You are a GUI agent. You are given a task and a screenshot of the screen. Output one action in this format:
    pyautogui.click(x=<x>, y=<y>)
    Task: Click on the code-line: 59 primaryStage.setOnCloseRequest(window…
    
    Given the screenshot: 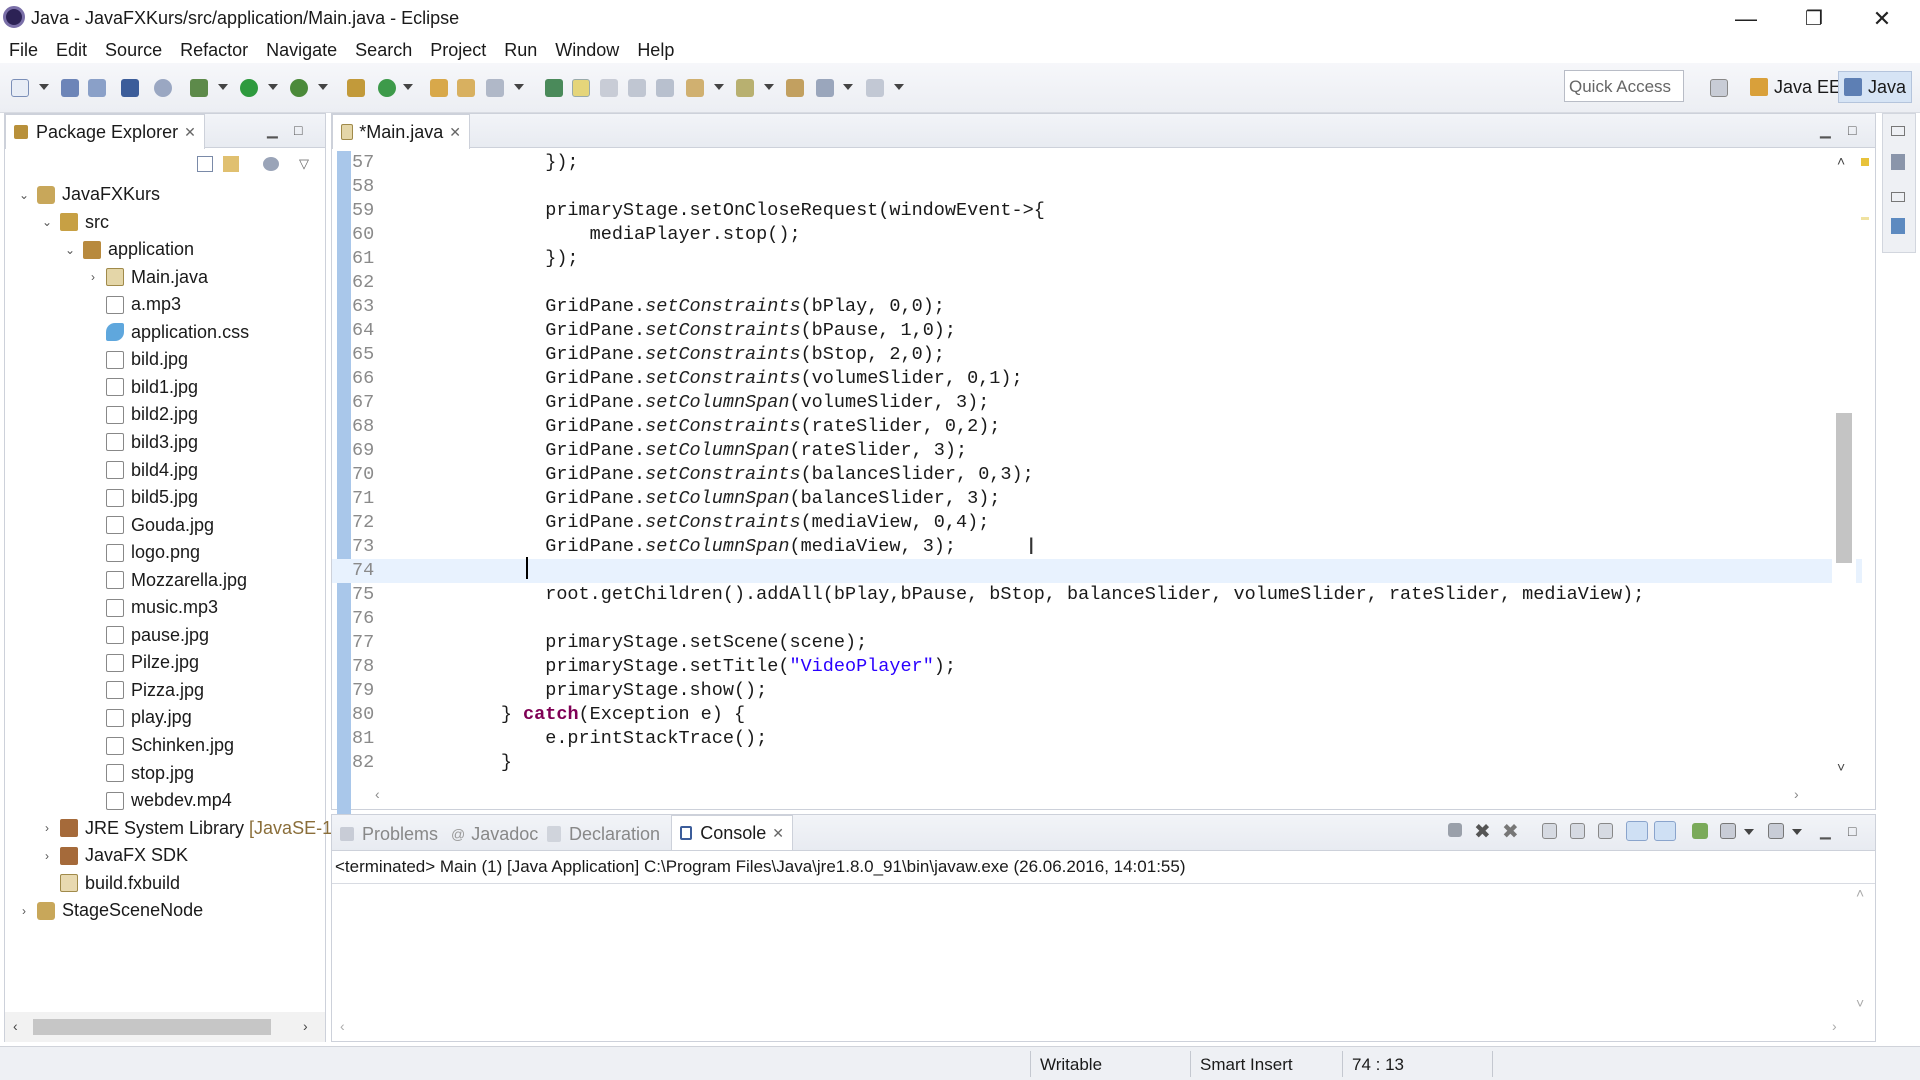 What is the action you would take?
    pyautogui.click(x=1097, y=211)
    